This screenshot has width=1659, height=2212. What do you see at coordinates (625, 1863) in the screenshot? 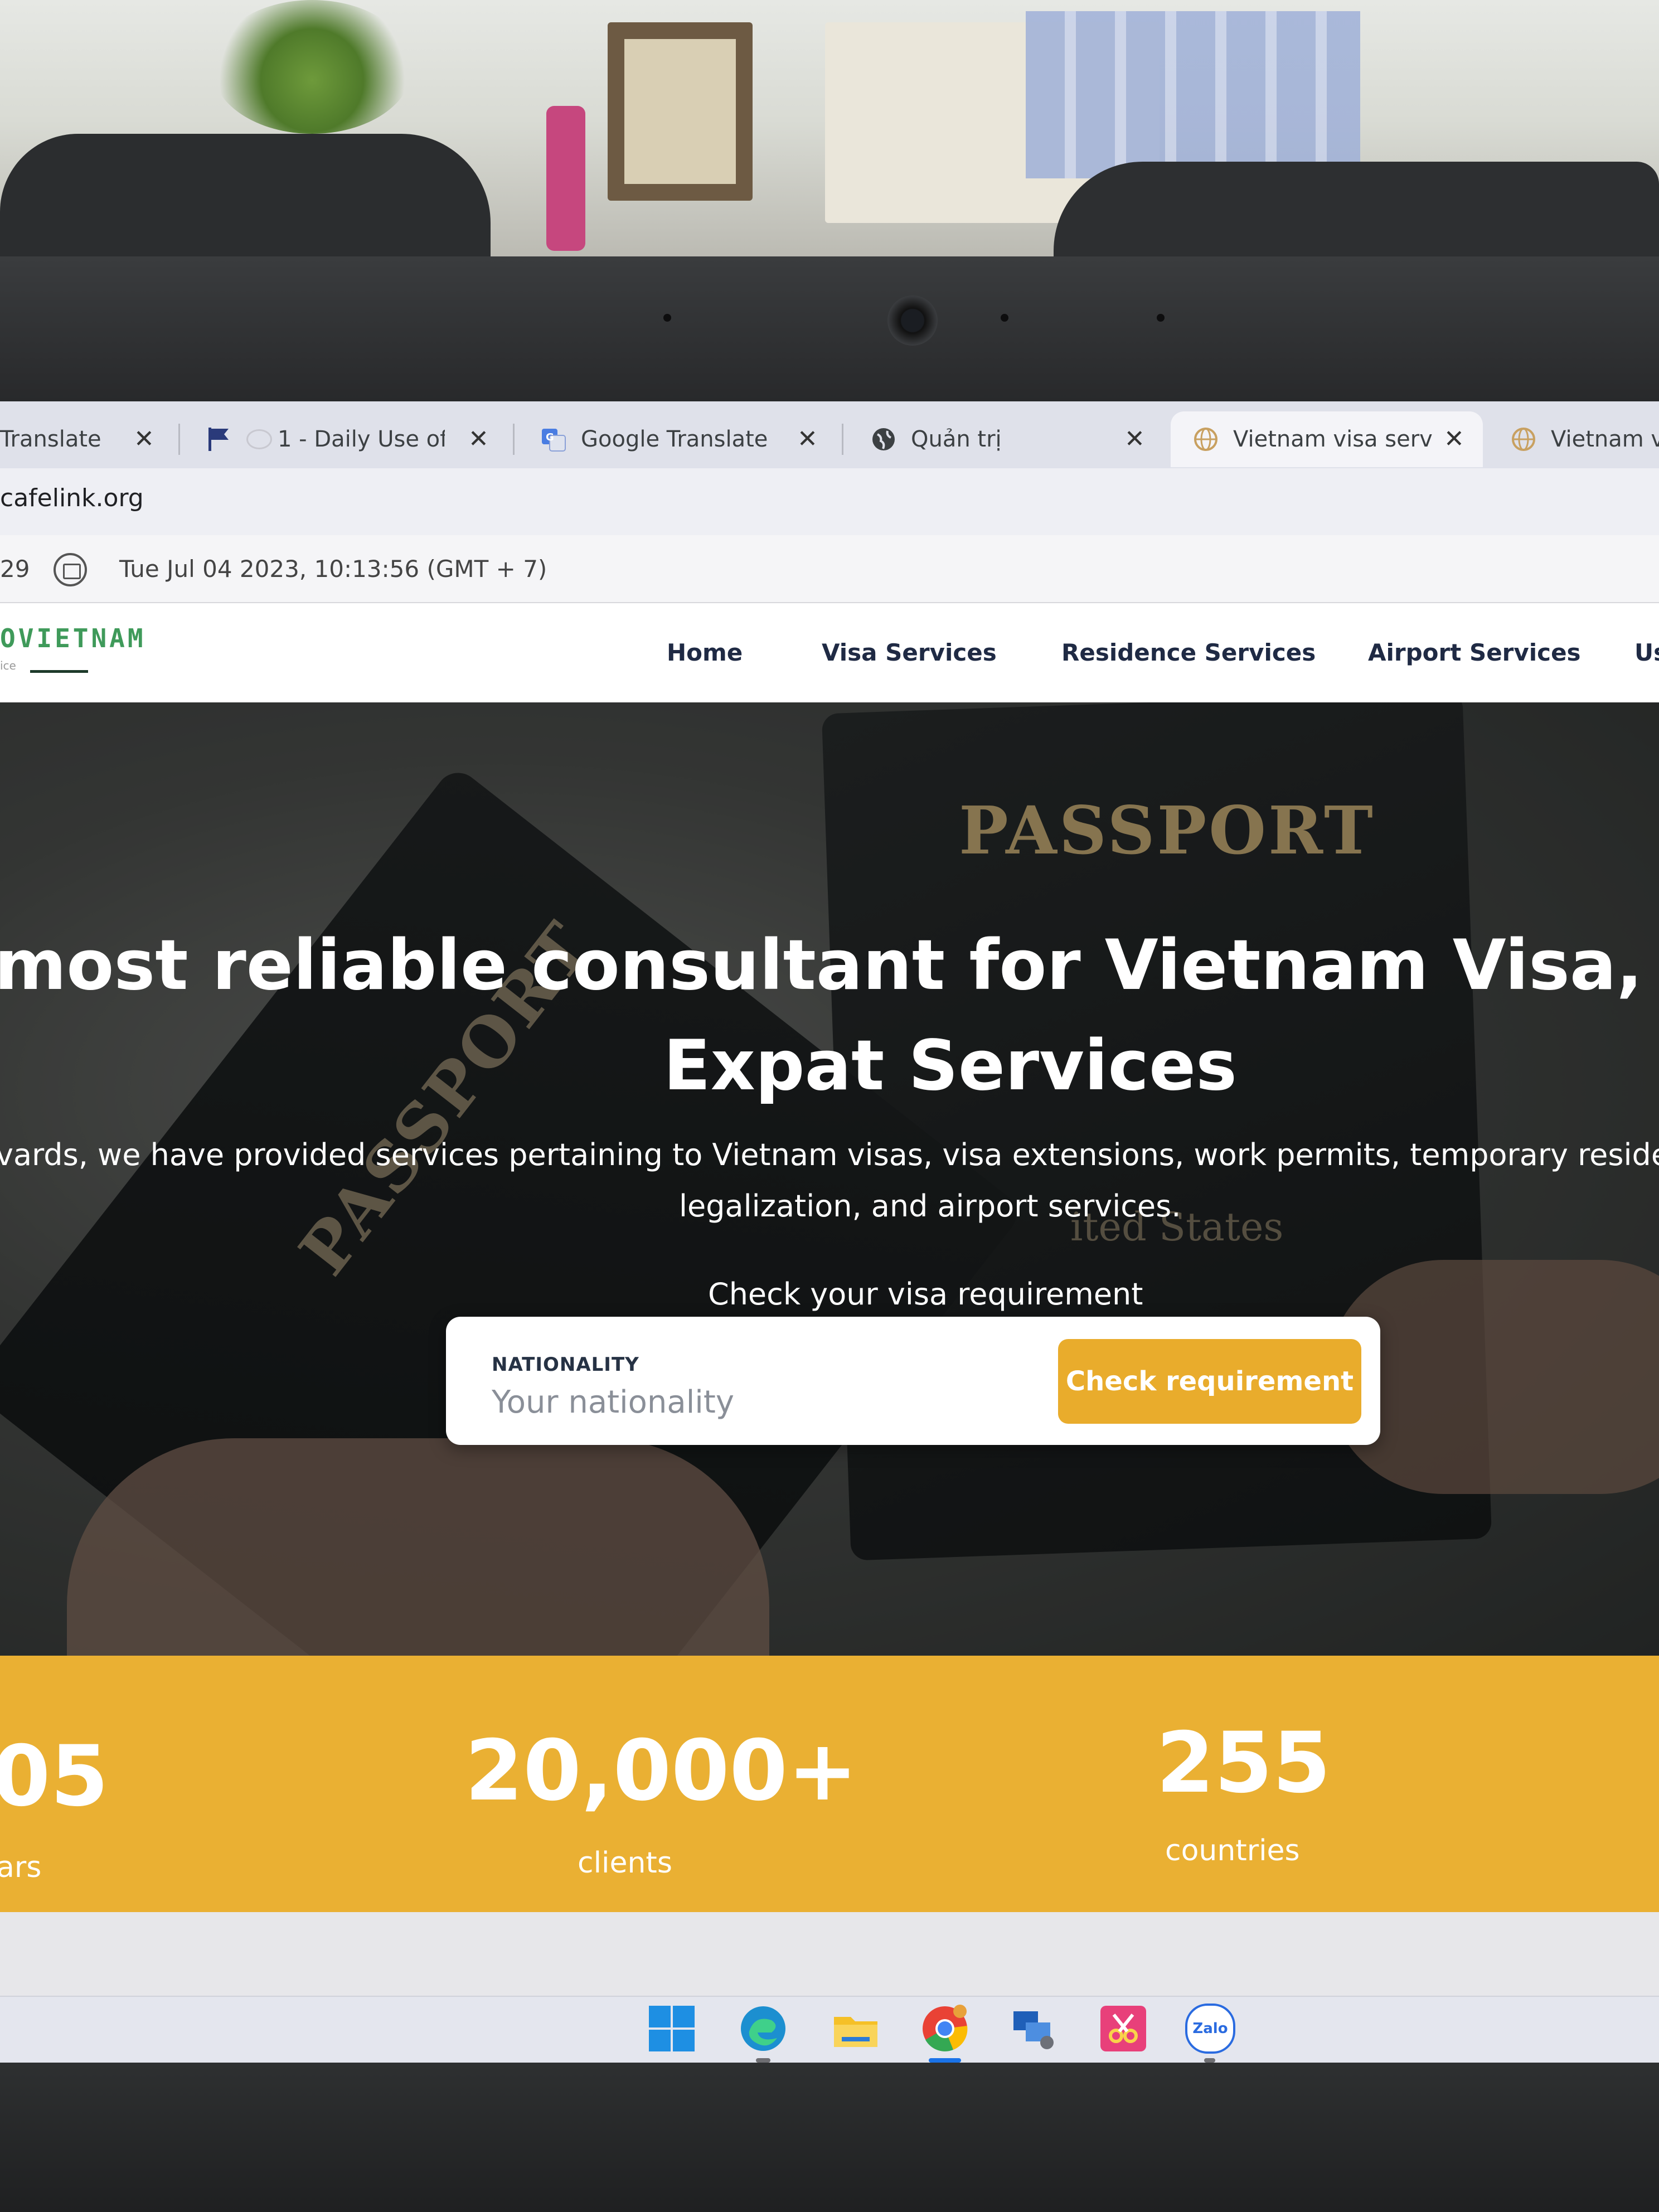
I see `stat-clients-label: clients` at bounding box center [625, 1863].